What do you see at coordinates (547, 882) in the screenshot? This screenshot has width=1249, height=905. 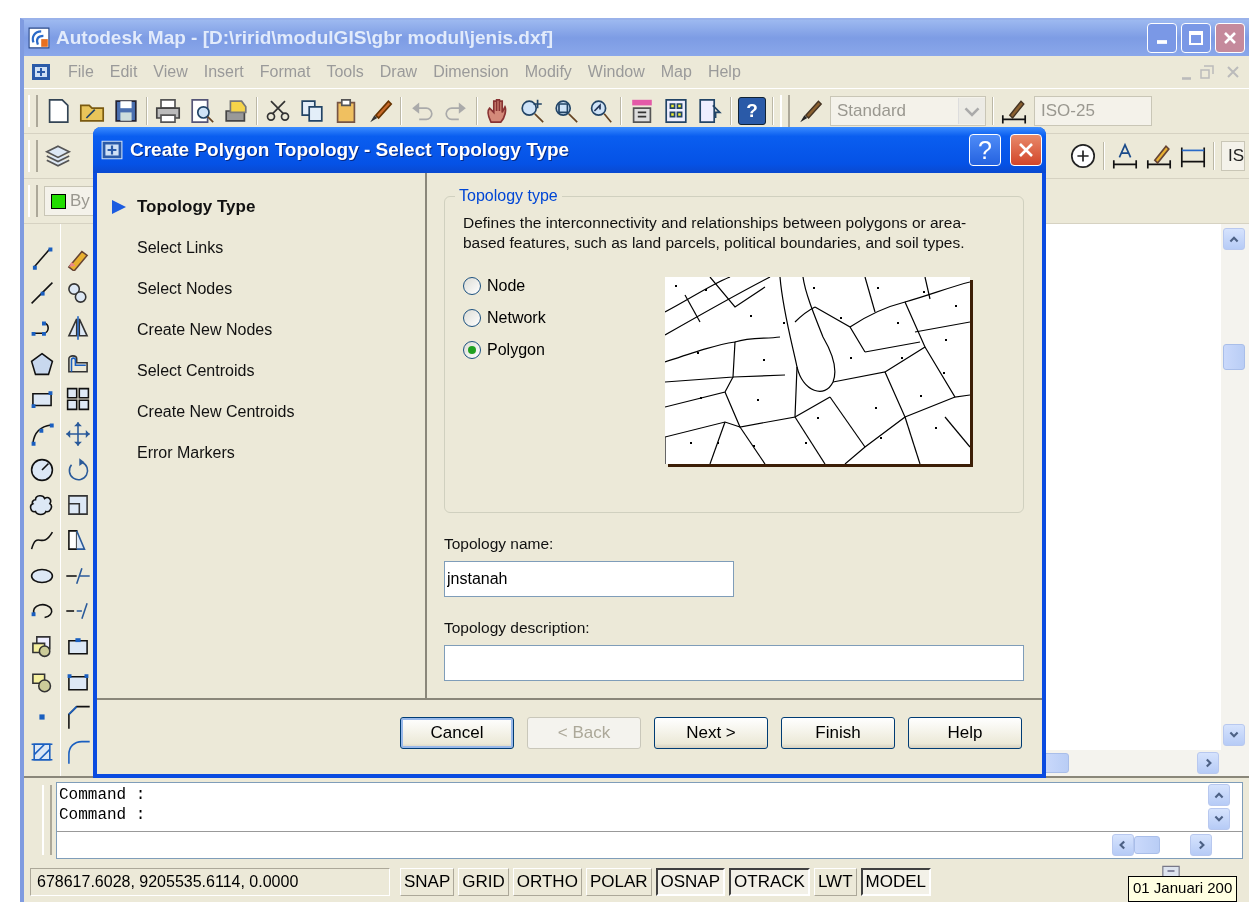 I see `status-toggle-button: ORTHO` at bounding box center [547, 882].